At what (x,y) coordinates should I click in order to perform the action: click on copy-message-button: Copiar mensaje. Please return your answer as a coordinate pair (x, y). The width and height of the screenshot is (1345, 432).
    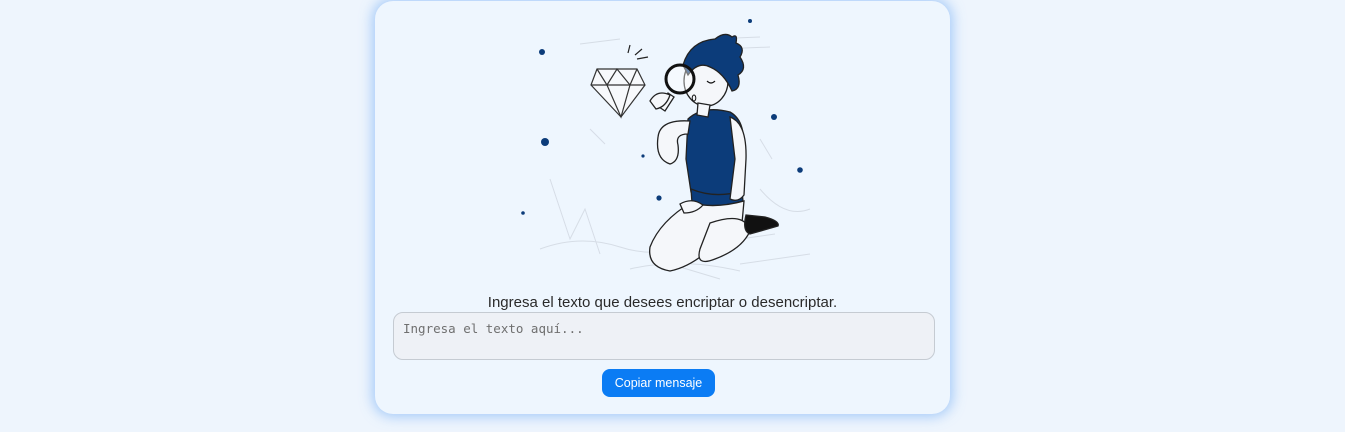
    Looking at the image, I should click on (658, 383).